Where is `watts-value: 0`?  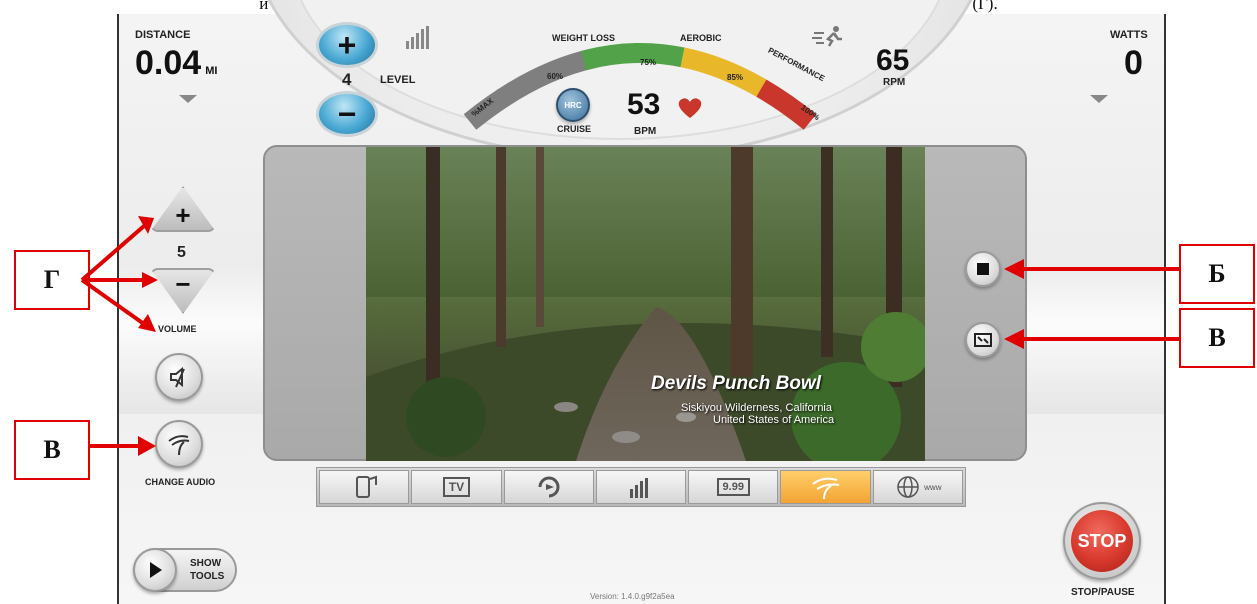
watts-value: 0 is located at coordinates (1133, 63).